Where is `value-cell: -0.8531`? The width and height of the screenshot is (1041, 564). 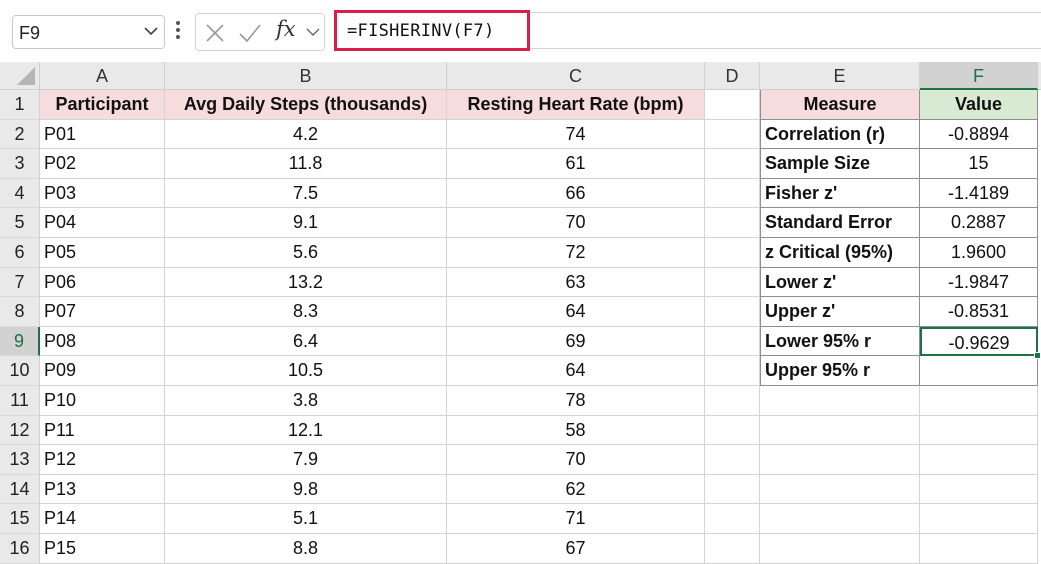
value-cell: -0.8531 is located at coordinates (979, 312).